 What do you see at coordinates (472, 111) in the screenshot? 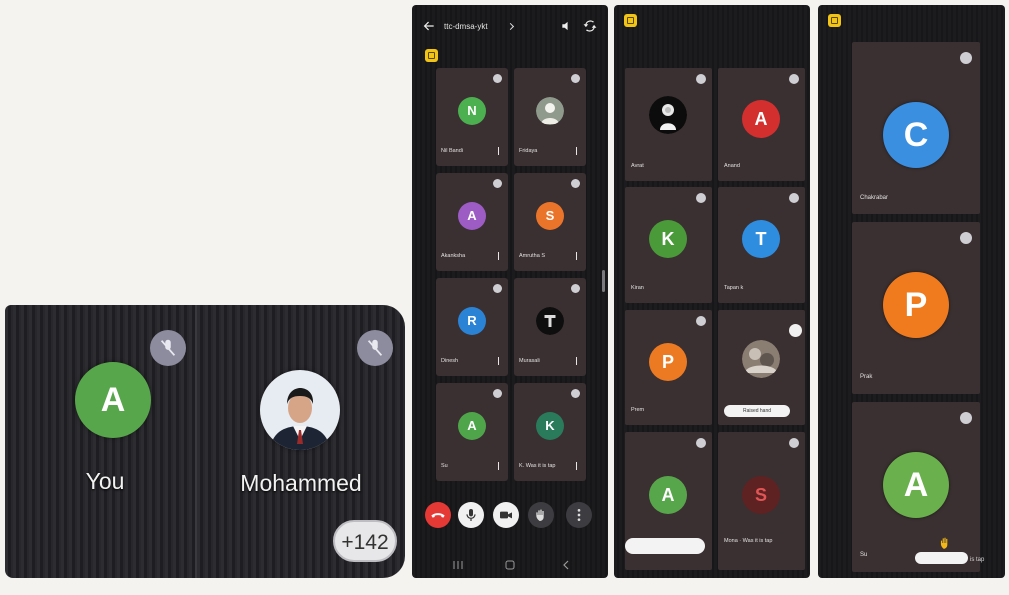
I see `avatar: N` at bounding box center [472, 111].